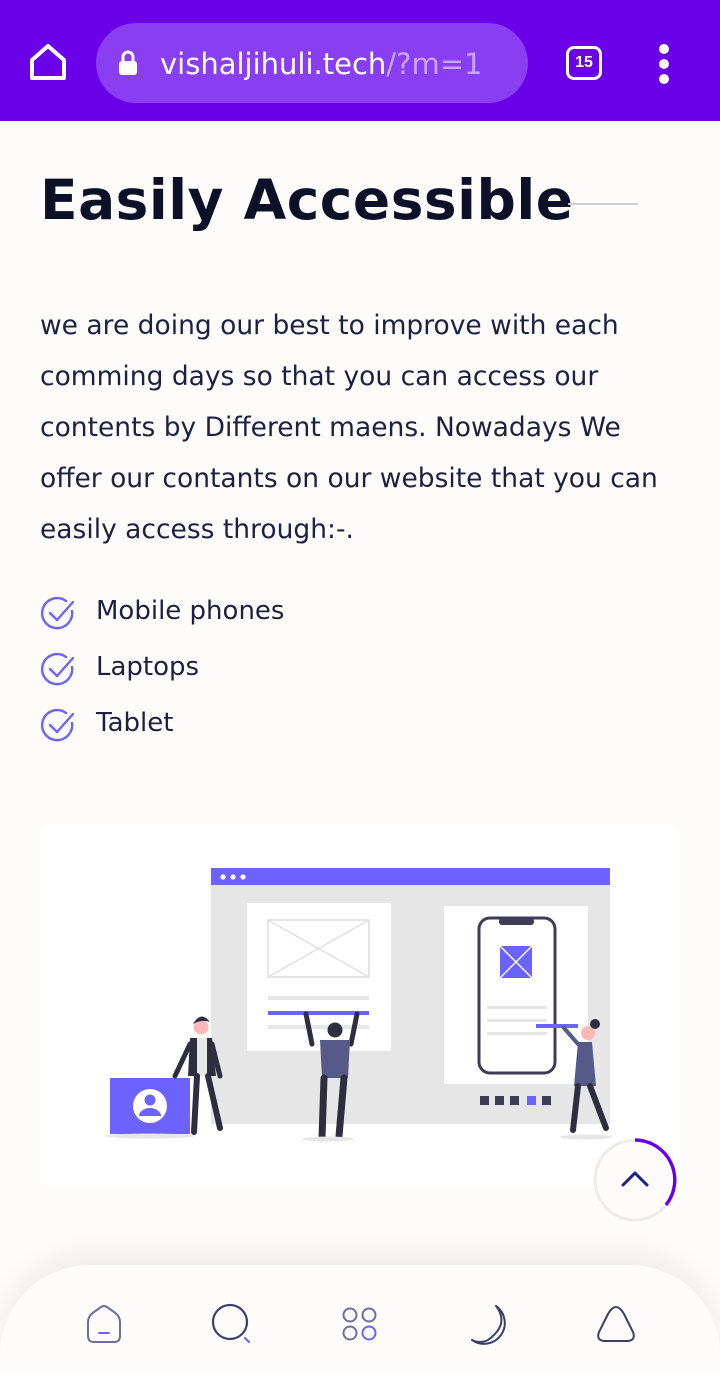 The width and height of the screenshot is (720, 1373). I want to click on grid-icon, so click(360, 1324).